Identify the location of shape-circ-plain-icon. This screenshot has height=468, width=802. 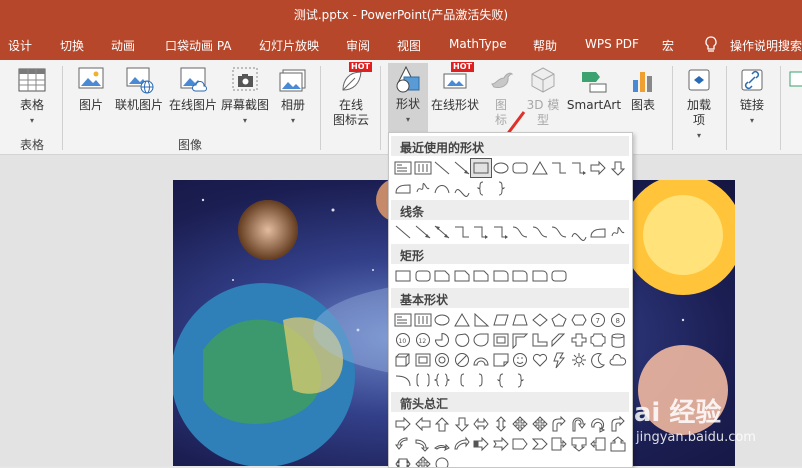
(442, 461).